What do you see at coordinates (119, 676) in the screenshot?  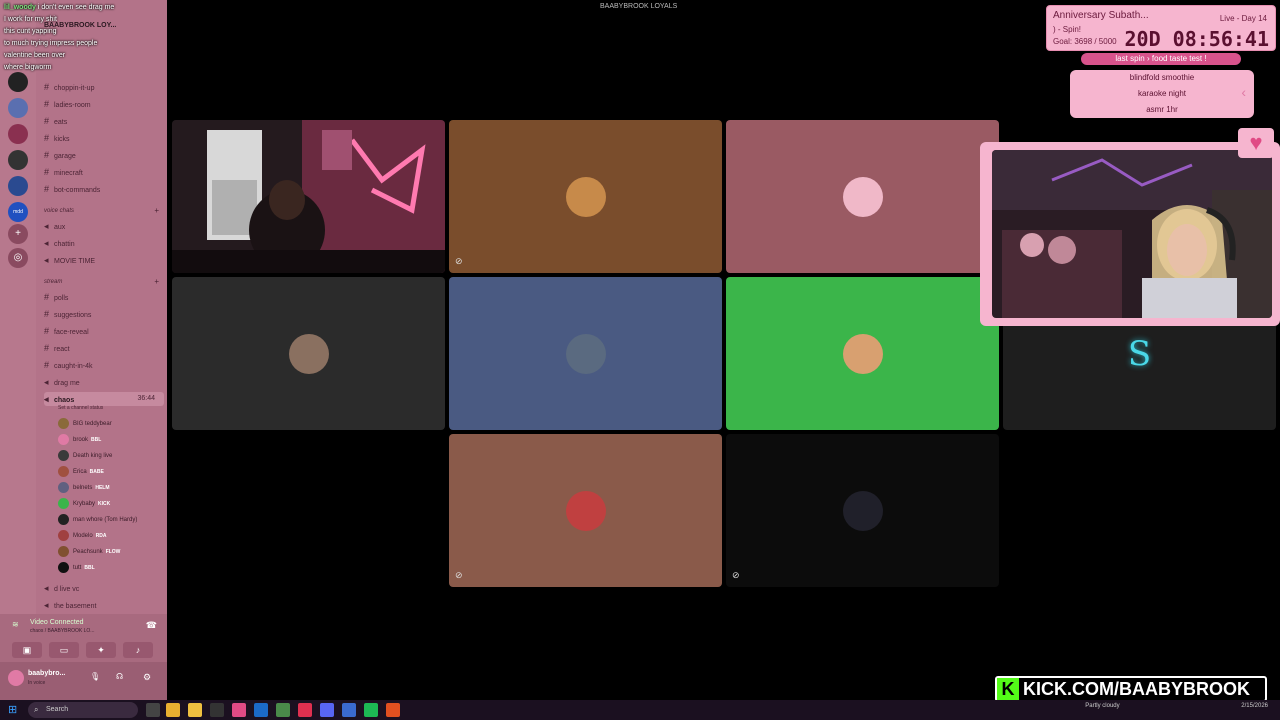 I see `headphones-icon: ☊` at bounding box center [119, 676].